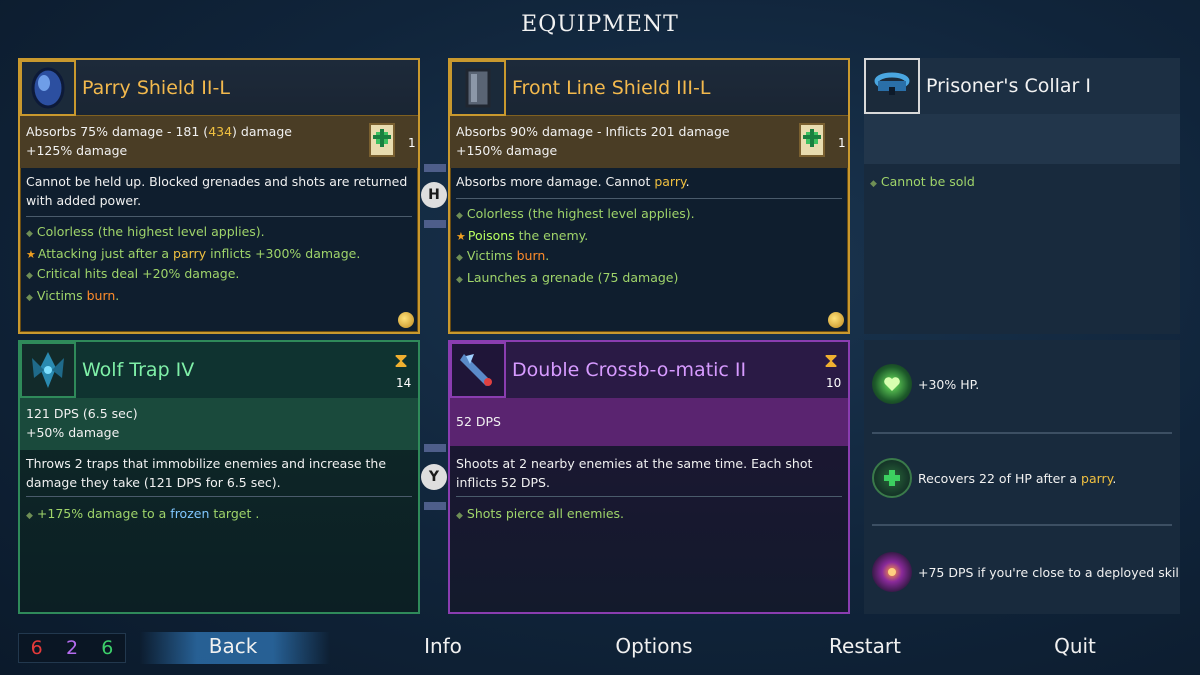 This screenshot has height=675, width=1200. I want to click on green-cross-icon, so click(892, 478).